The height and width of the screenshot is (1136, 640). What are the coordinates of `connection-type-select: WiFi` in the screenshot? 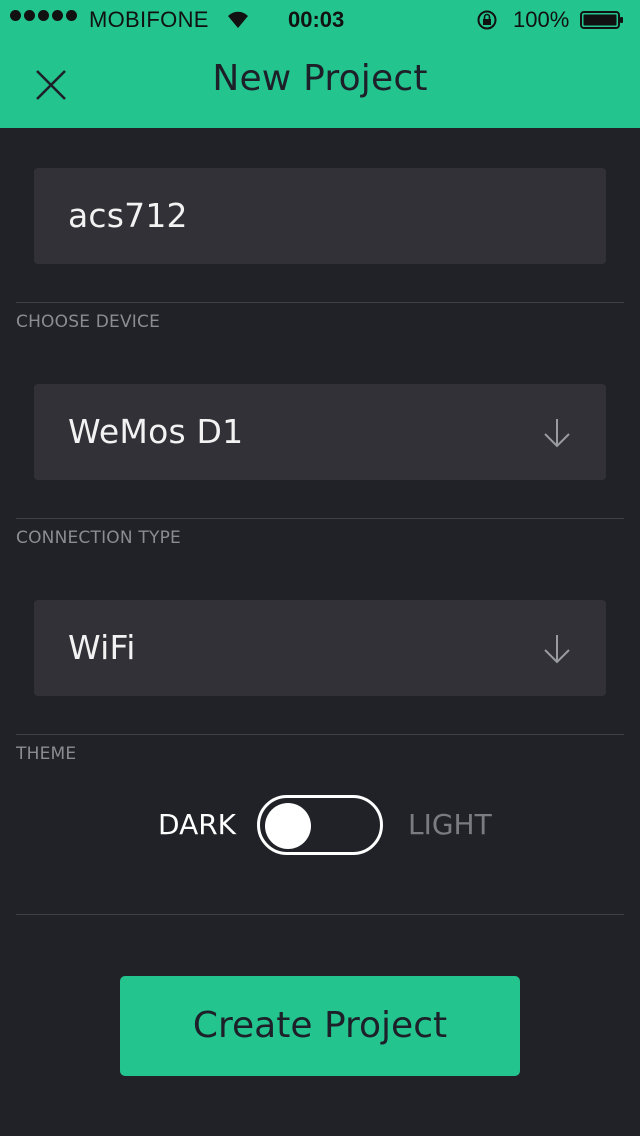 It's located at (320, 648).